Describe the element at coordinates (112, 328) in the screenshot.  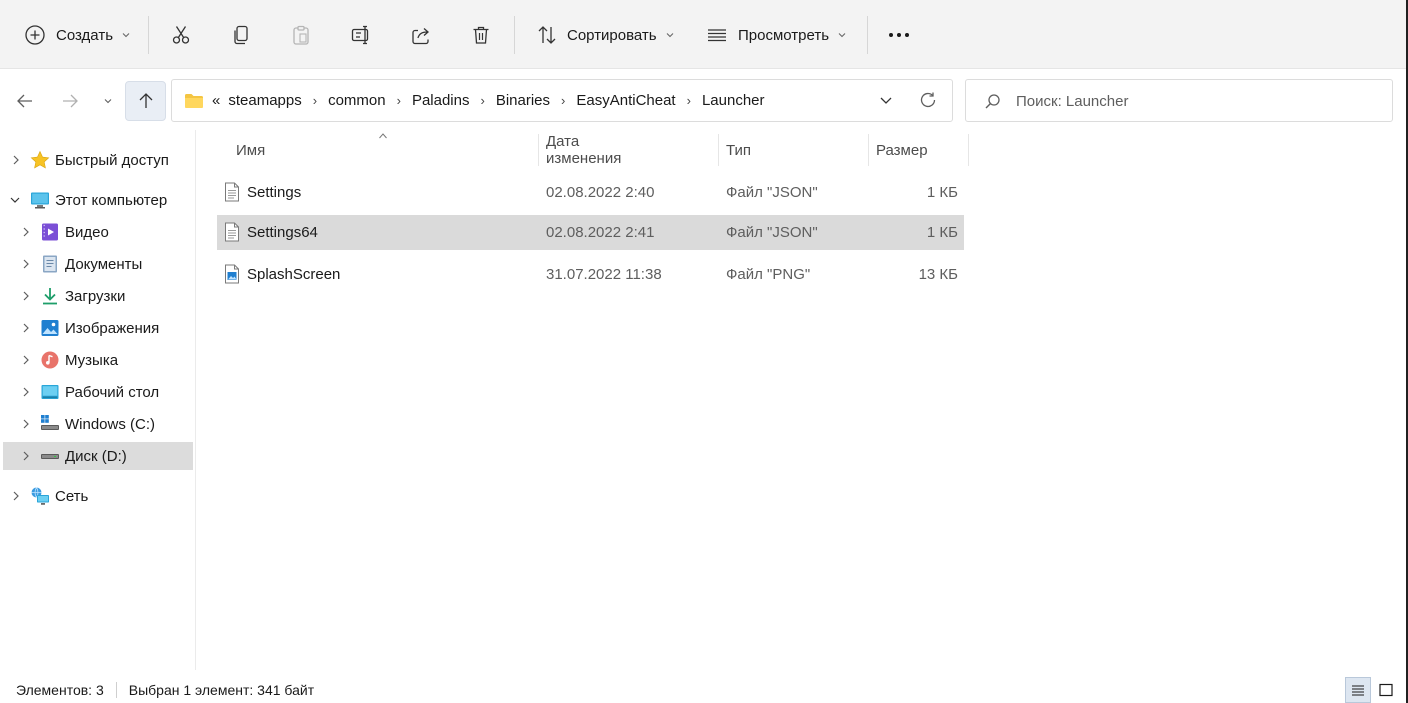
I see `nav-item-label: Изображения` at that location.